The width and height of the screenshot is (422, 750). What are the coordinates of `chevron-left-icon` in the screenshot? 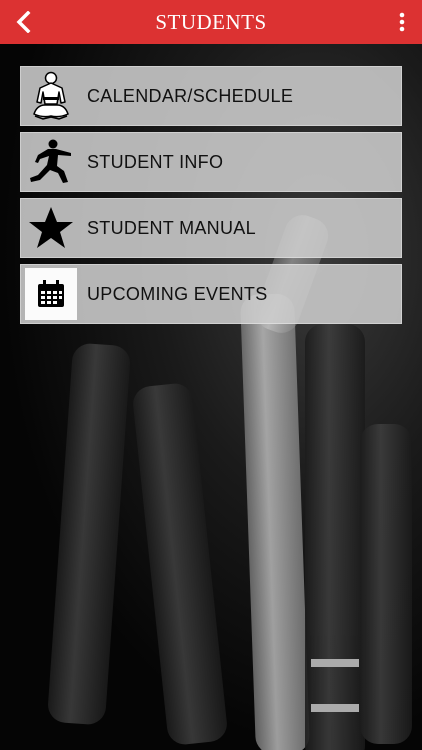 It's located at (23, 22).